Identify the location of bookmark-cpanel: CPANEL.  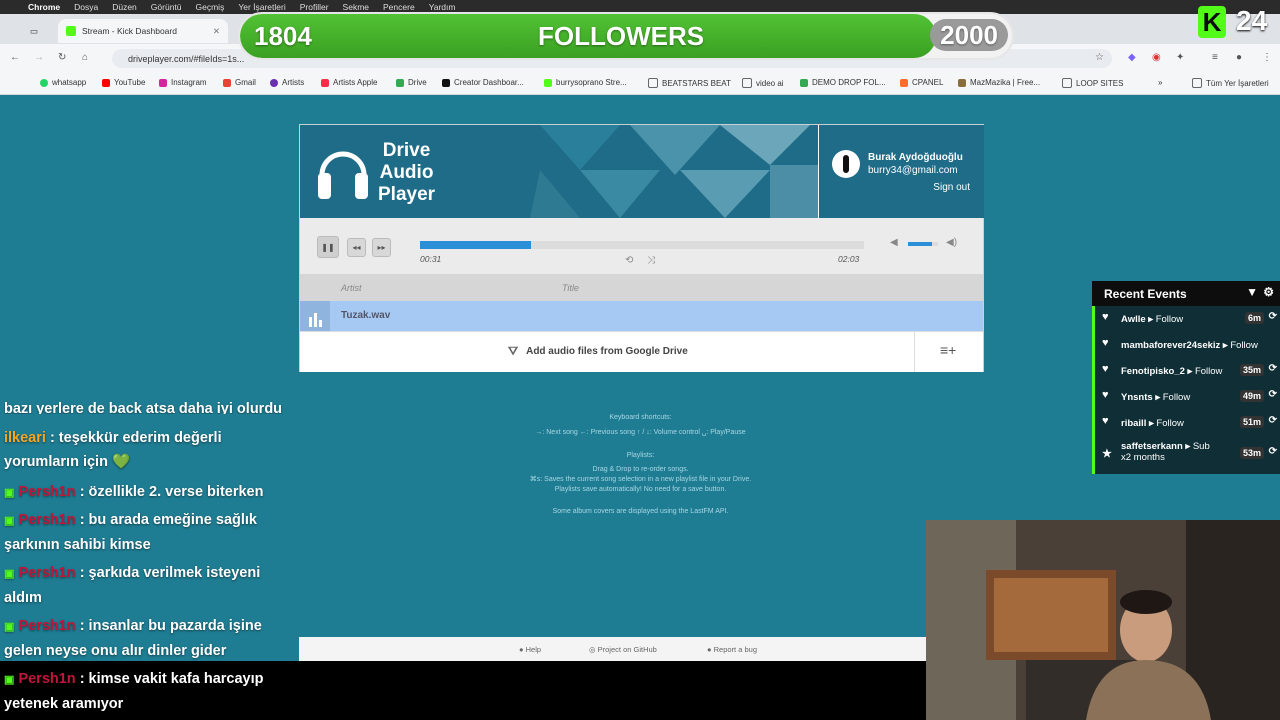
(921, 82).